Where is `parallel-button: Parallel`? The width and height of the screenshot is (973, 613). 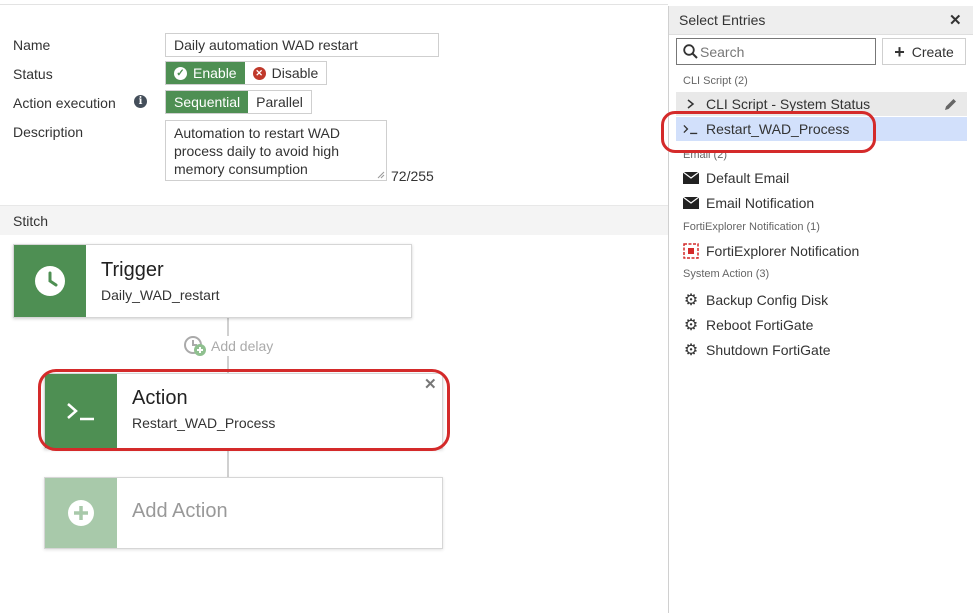 parallel-button: Parallel is located at coordinates (279, 102).